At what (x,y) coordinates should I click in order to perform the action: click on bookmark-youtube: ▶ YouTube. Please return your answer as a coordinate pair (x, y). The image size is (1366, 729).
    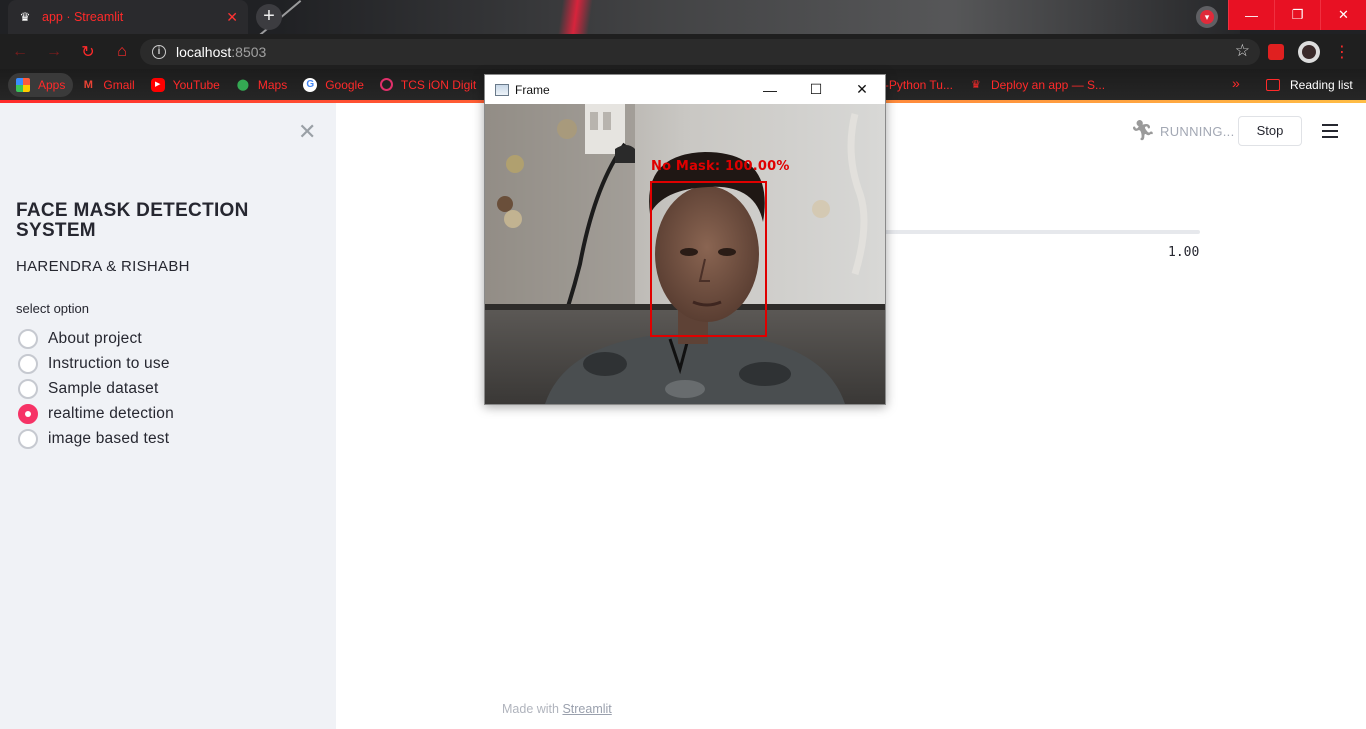
    Looking at the image, I should click on (185, 85).